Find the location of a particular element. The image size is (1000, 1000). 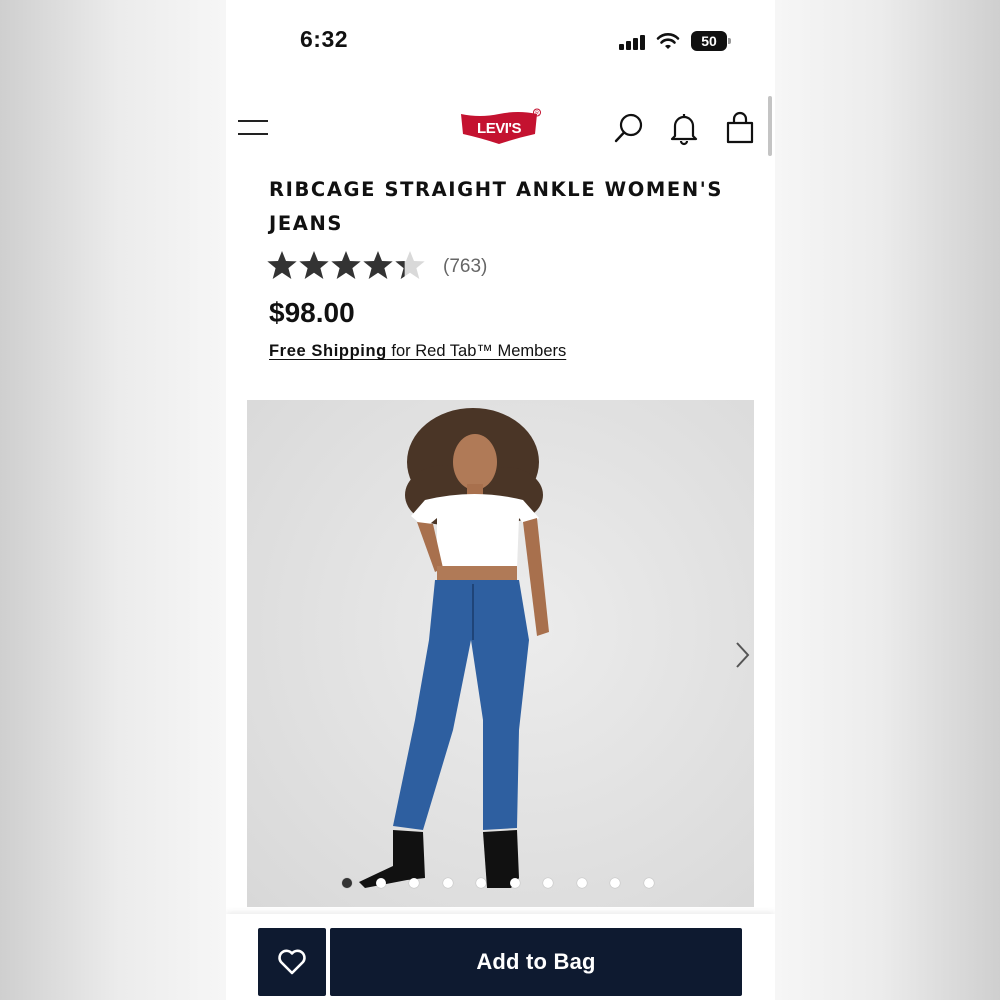

status-time: 6:32 is located at coordinates (324, 39).